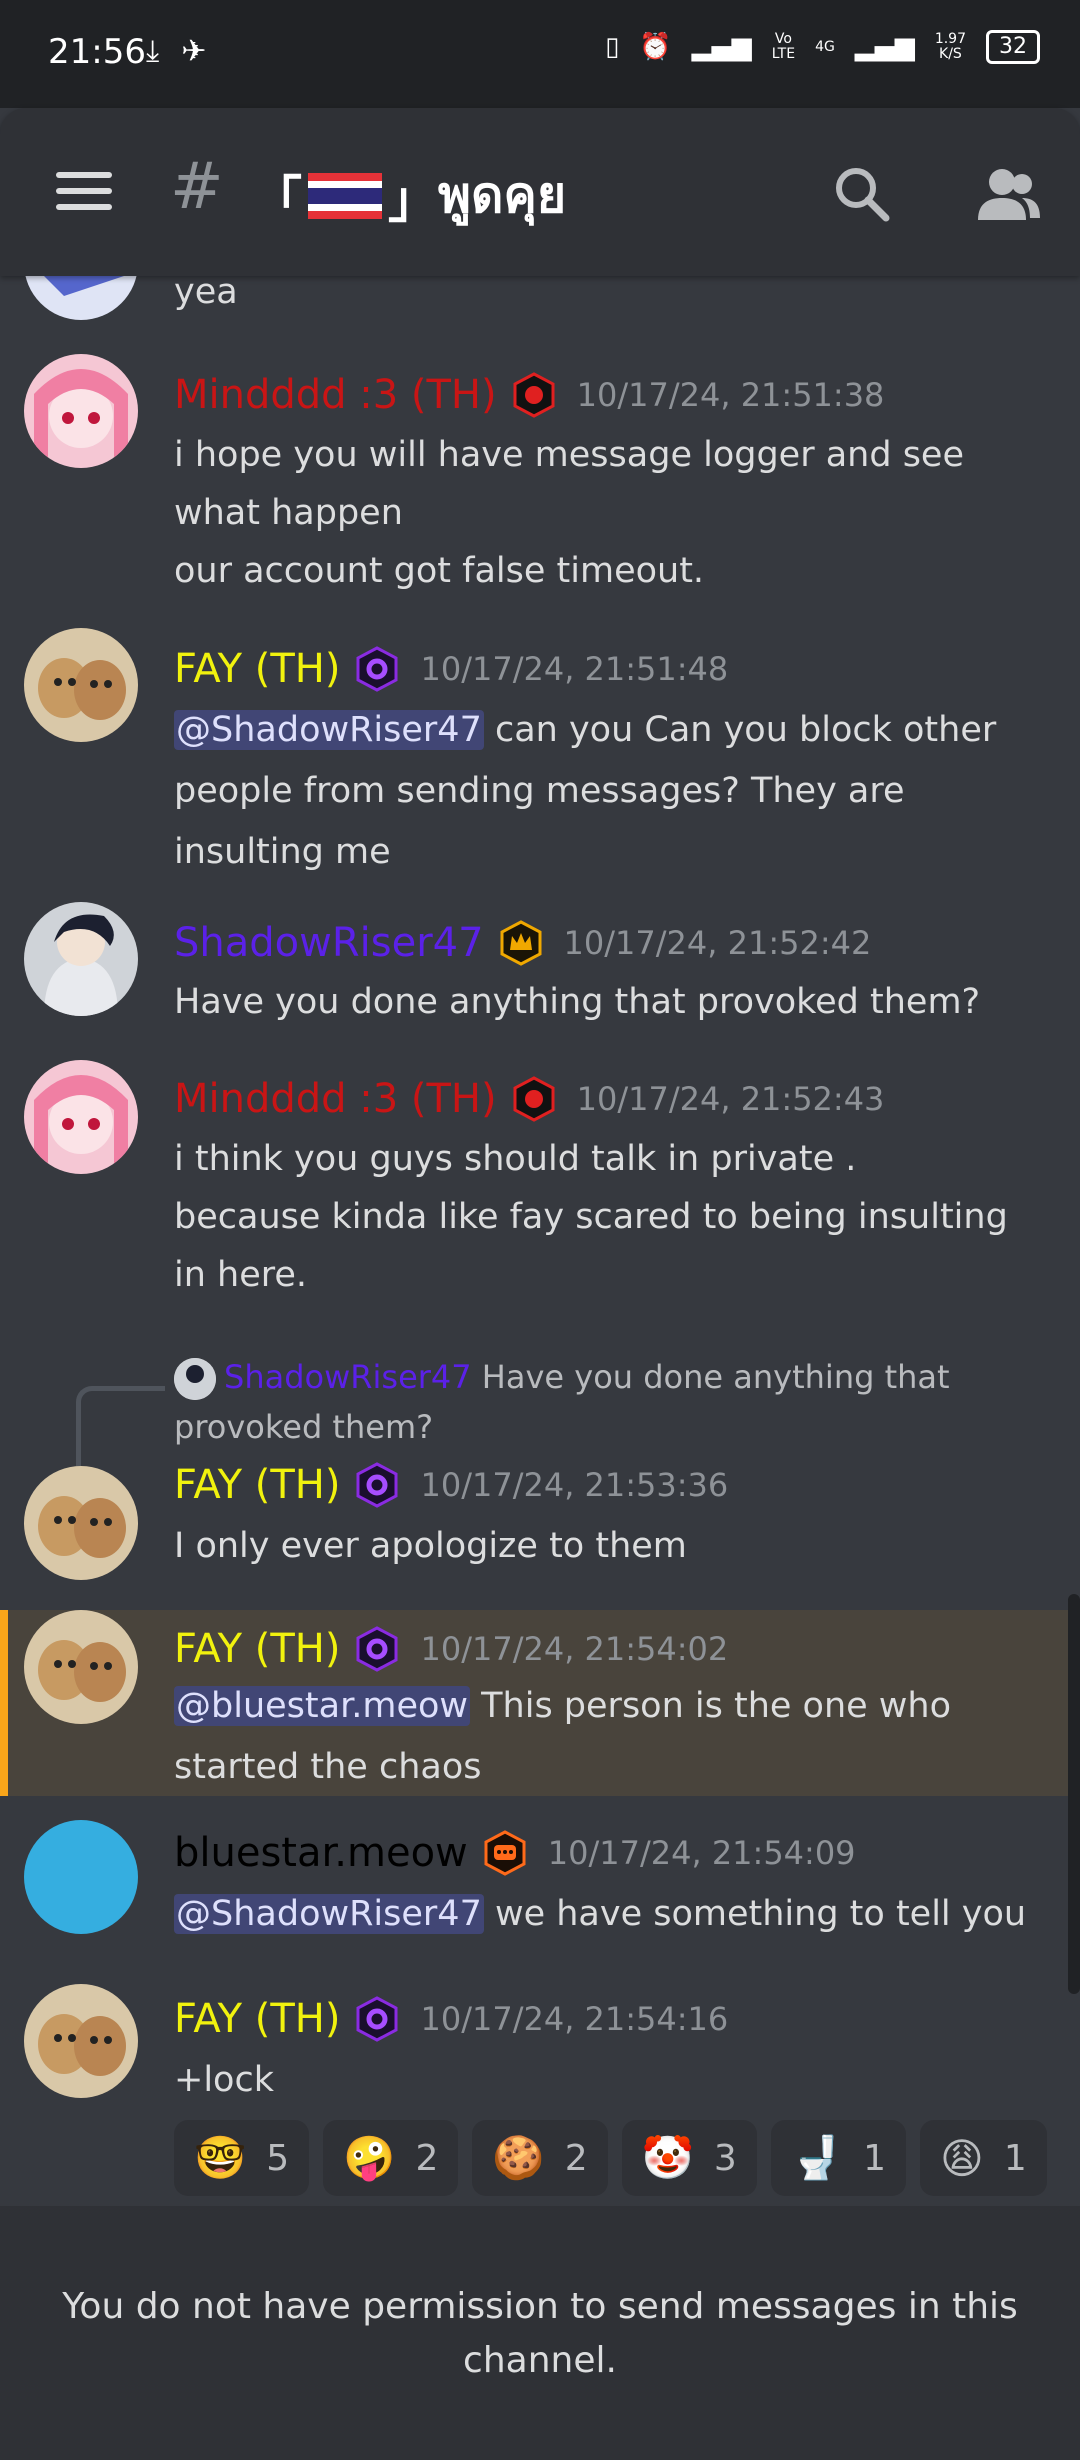 This screenshot has height=2460, width=1080. What do you see at coordinates (574, 1485) in the screenshot?
I see `timestamp: 10/17/24, 21:53:36` at bounding box center [574, 1485].